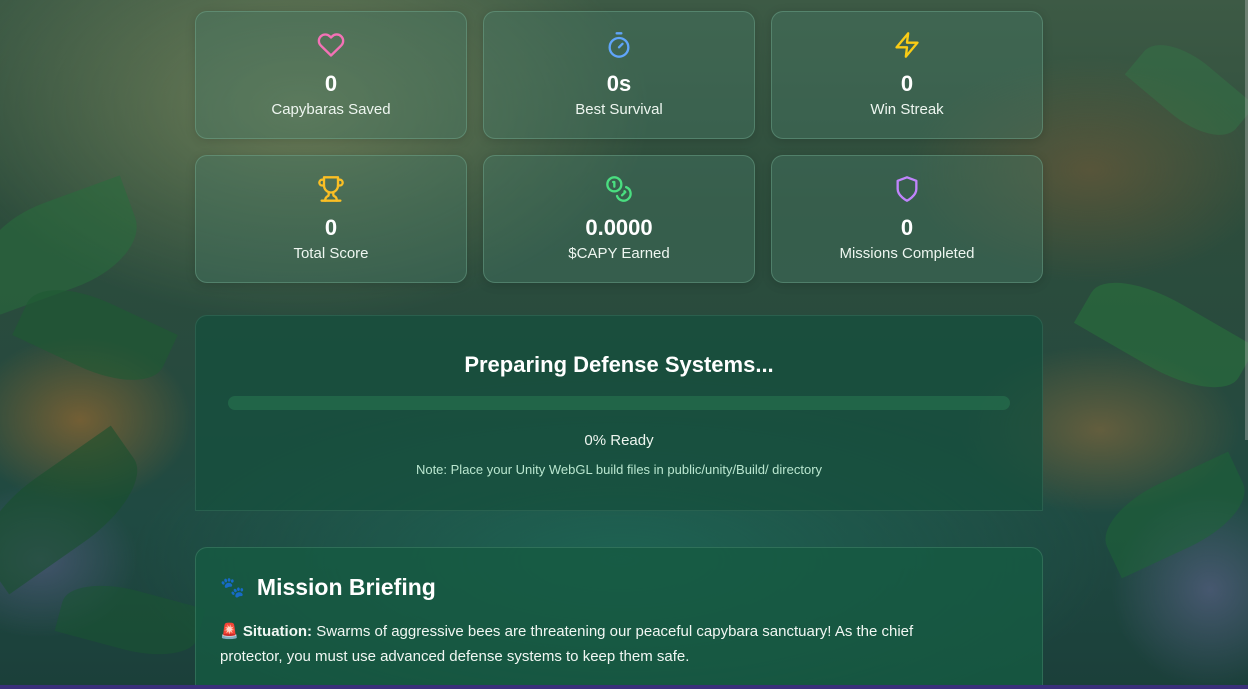  Describe the element at coordinates (619, 440) in the screenshot. I see `loading-progress-text: 0% Ready` at that location.